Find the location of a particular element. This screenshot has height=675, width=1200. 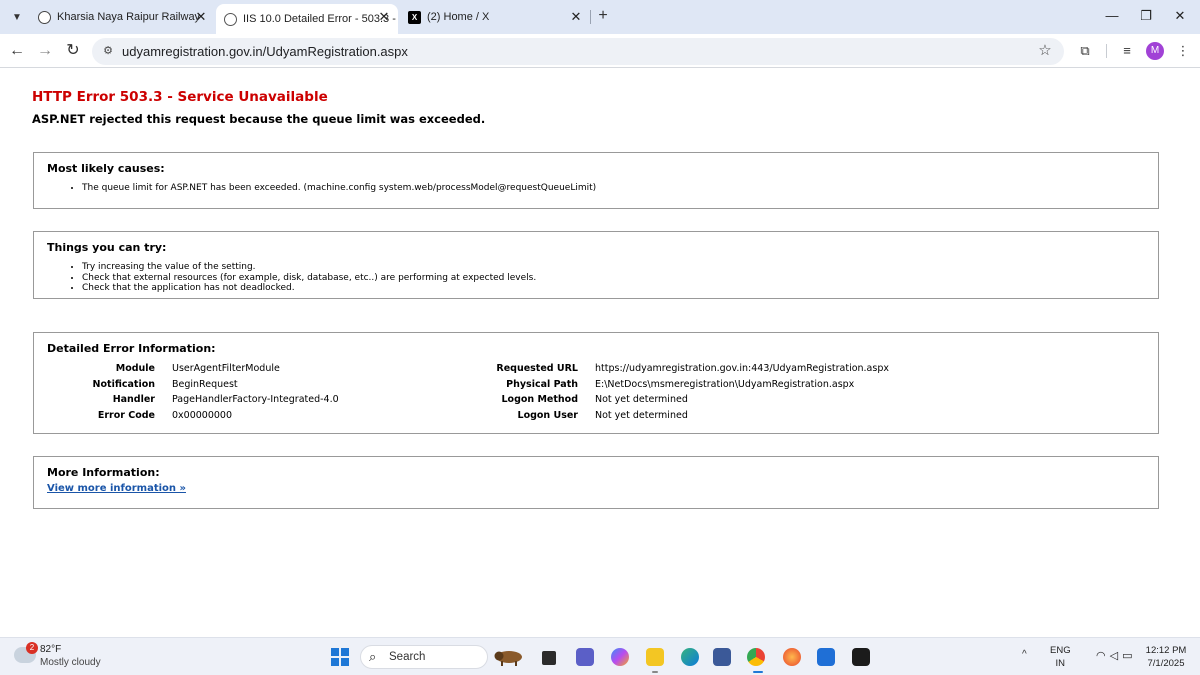

tab-title: Kharsia Naya Raipur Railway is located at coordinates (129, 17).